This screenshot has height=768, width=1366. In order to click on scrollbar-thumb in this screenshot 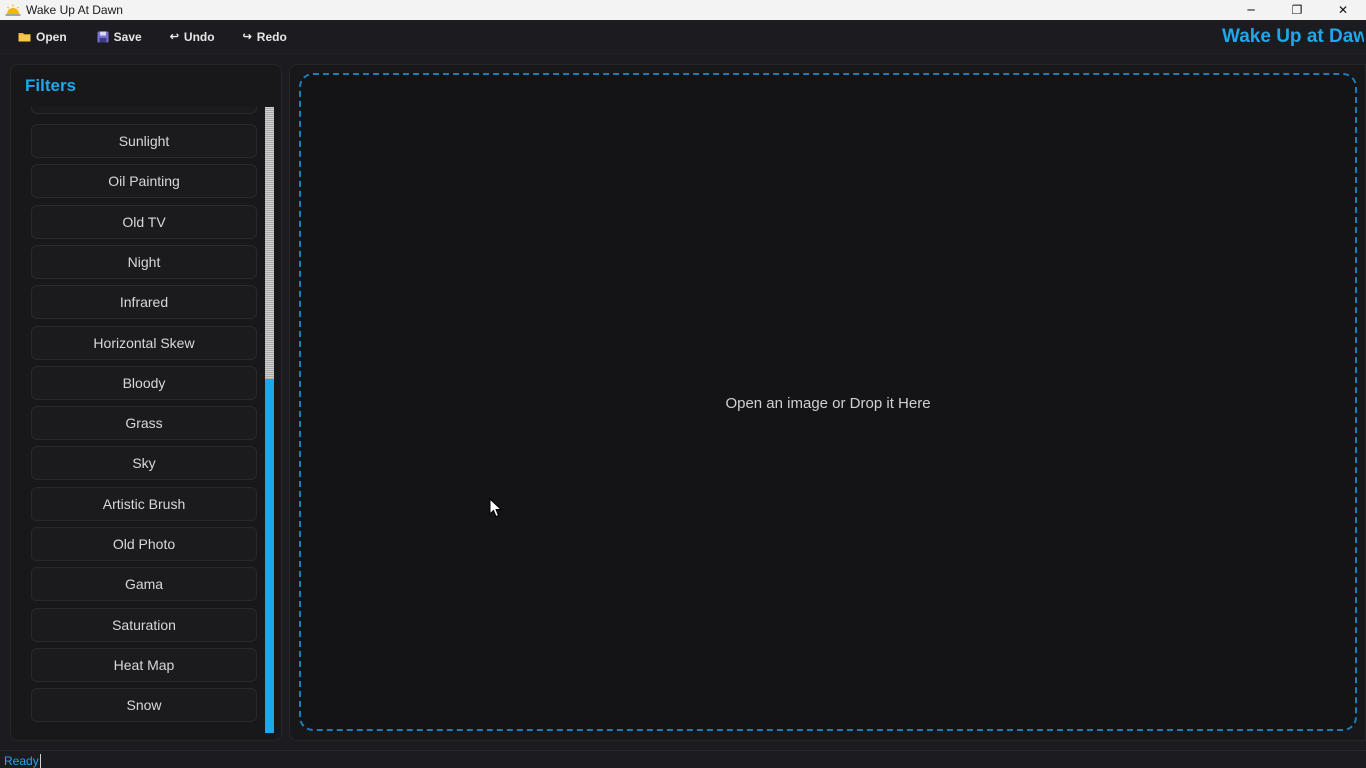, I will do `click(269, 243)`.